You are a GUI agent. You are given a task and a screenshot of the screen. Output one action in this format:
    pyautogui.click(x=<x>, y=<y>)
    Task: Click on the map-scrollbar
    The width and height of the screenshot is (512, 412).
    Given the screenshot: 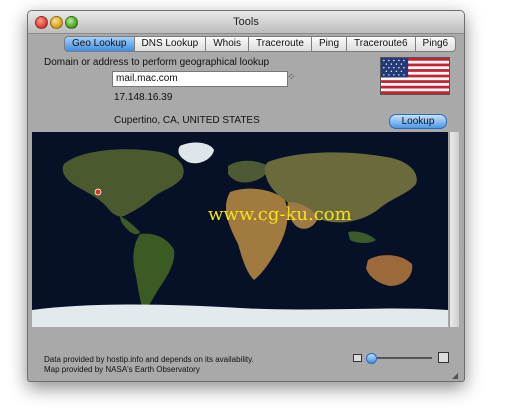 What is the action you would take?
    pyautogui.click(x=454, y=229)
    